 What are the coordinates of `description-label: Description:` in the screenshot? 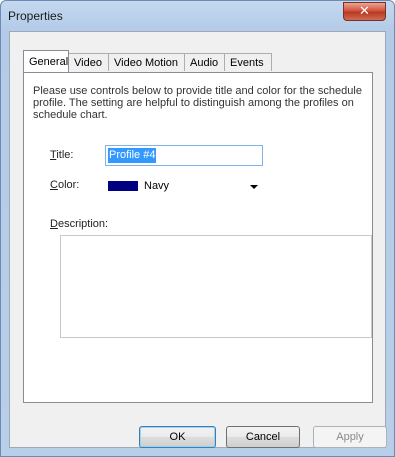 It's located at (79, 224).